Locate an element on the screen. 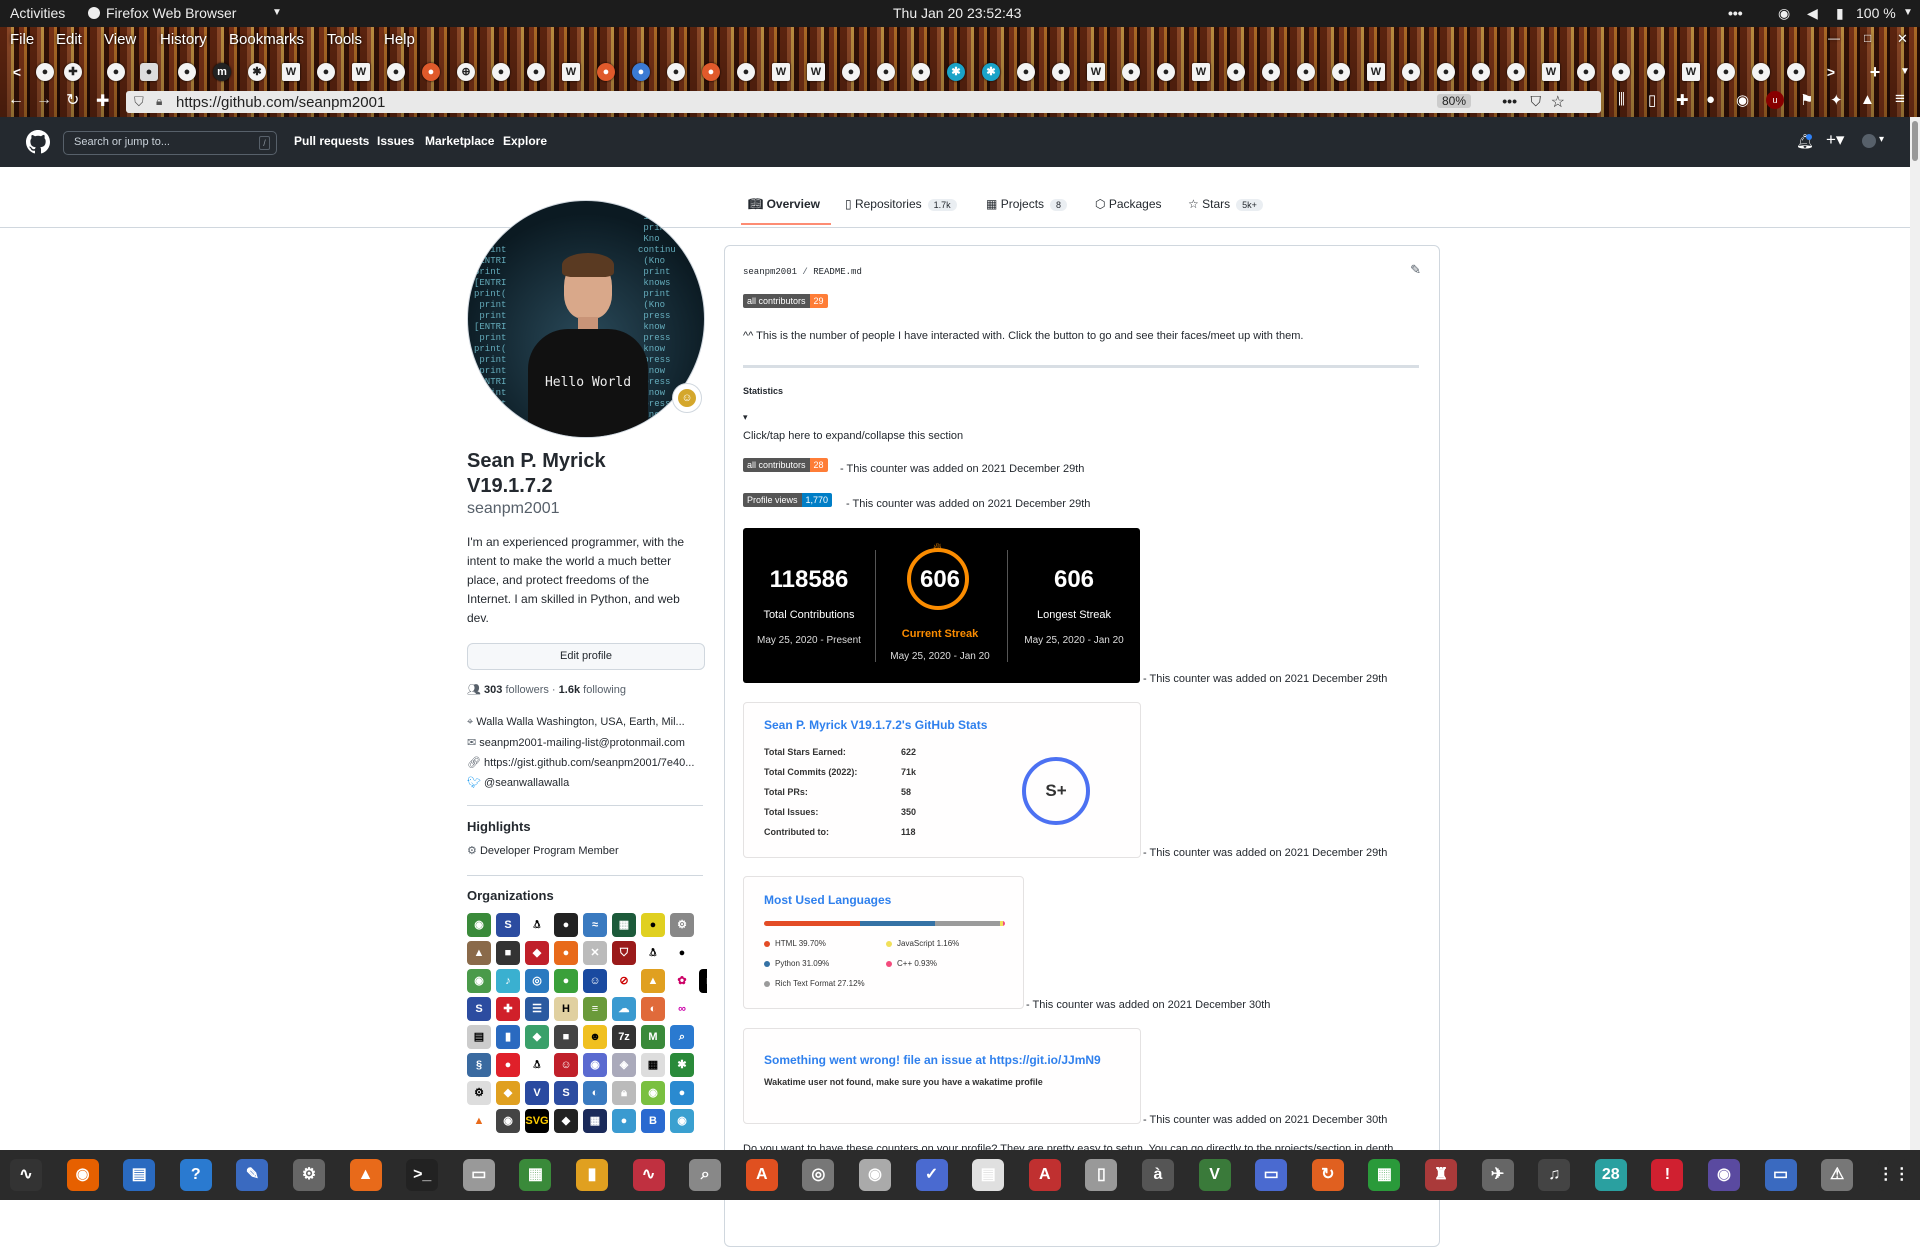  presentation-icon: ▮ is located at coordinates (592, 1175).